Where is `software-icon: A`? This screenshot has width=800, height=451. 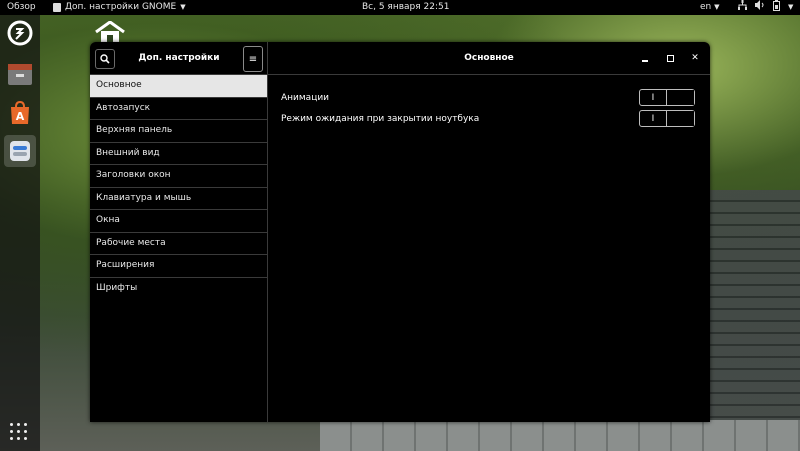 software-icon: A is located at coordinates (20, 112).